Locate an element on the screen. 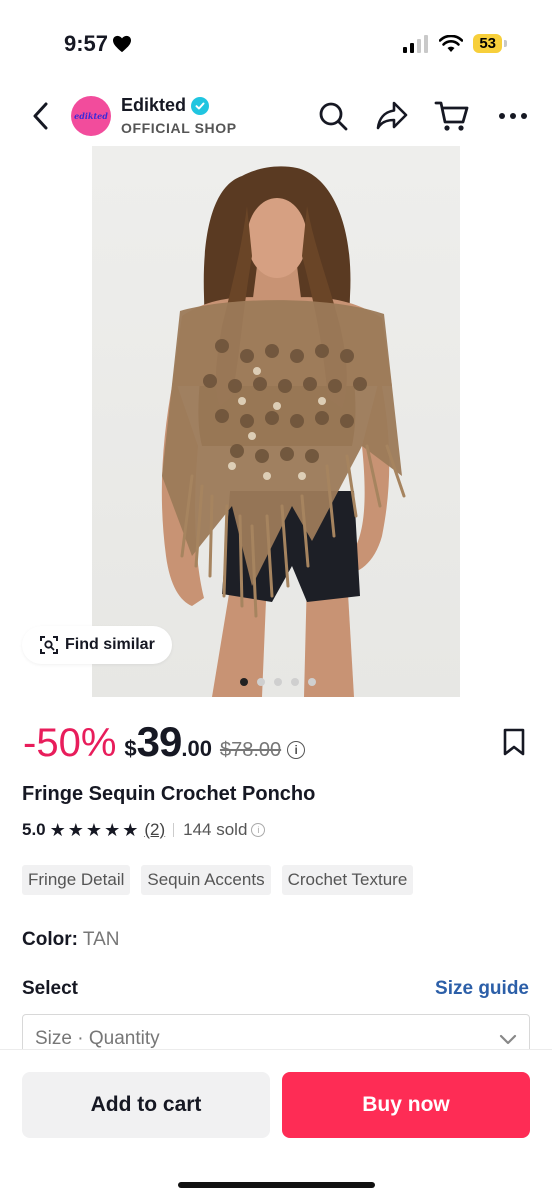 The height and width of the screenshot is (1200, 552). status-time: 9:57 is located at coordinates (98, 44).